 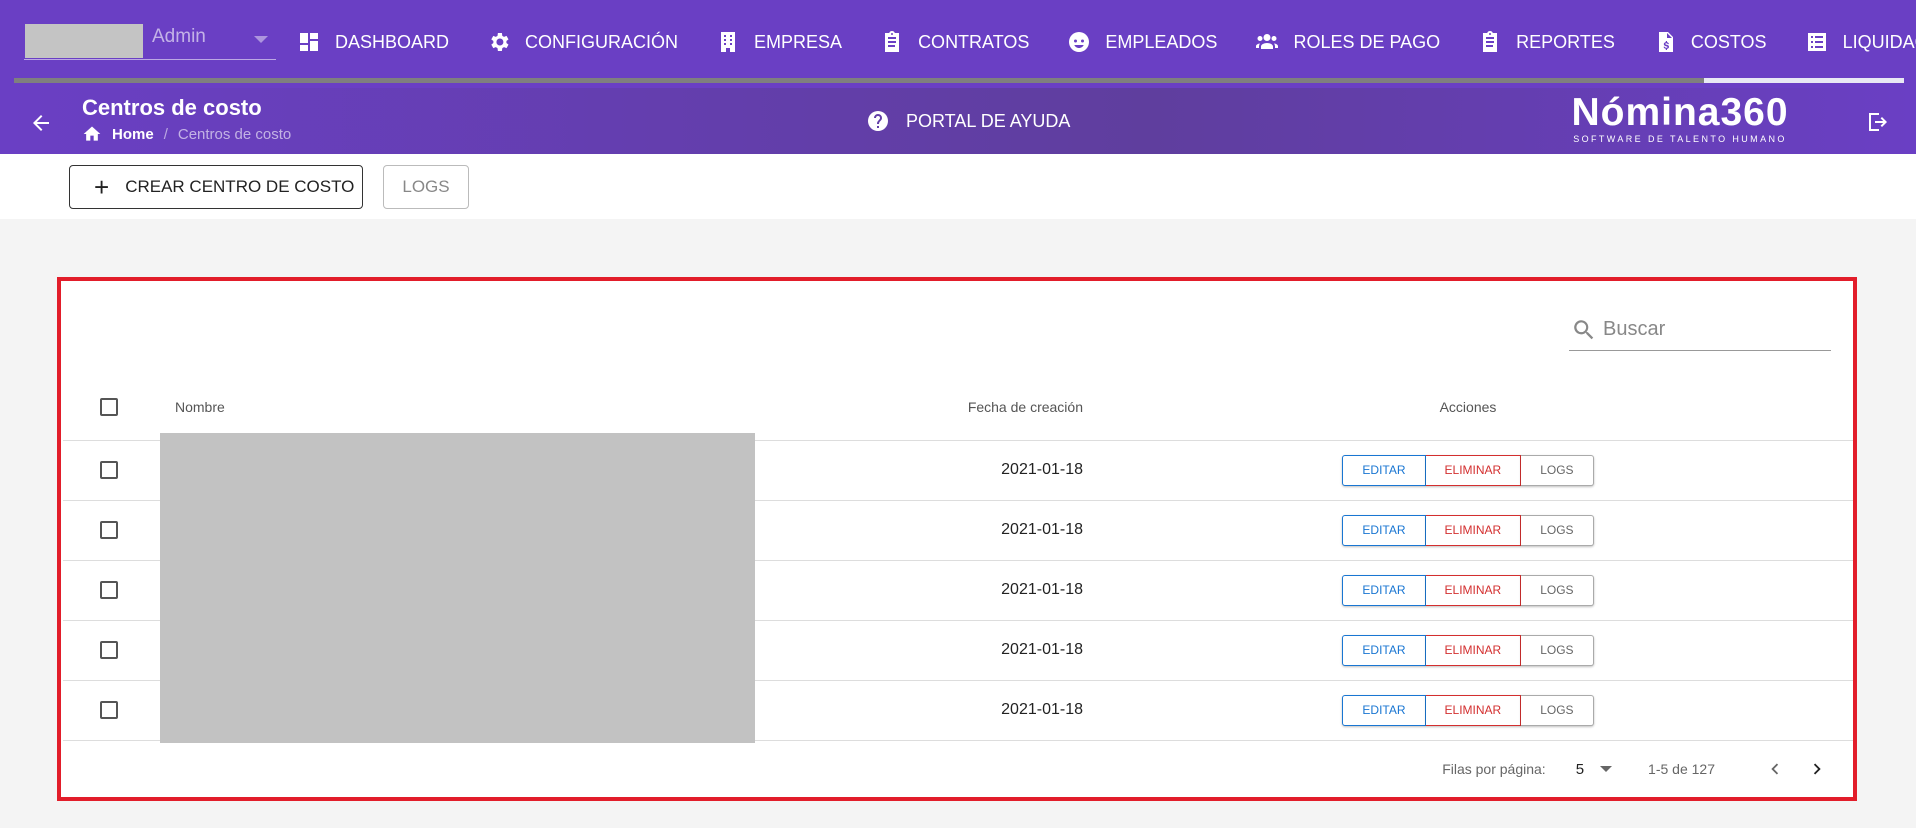 What do you see at coordinates (958, 186) in the screenshot?
I see `actions-toolbar: + CREAR CENTRO DE COSTO LOGS` at bounding box center [958, 186].